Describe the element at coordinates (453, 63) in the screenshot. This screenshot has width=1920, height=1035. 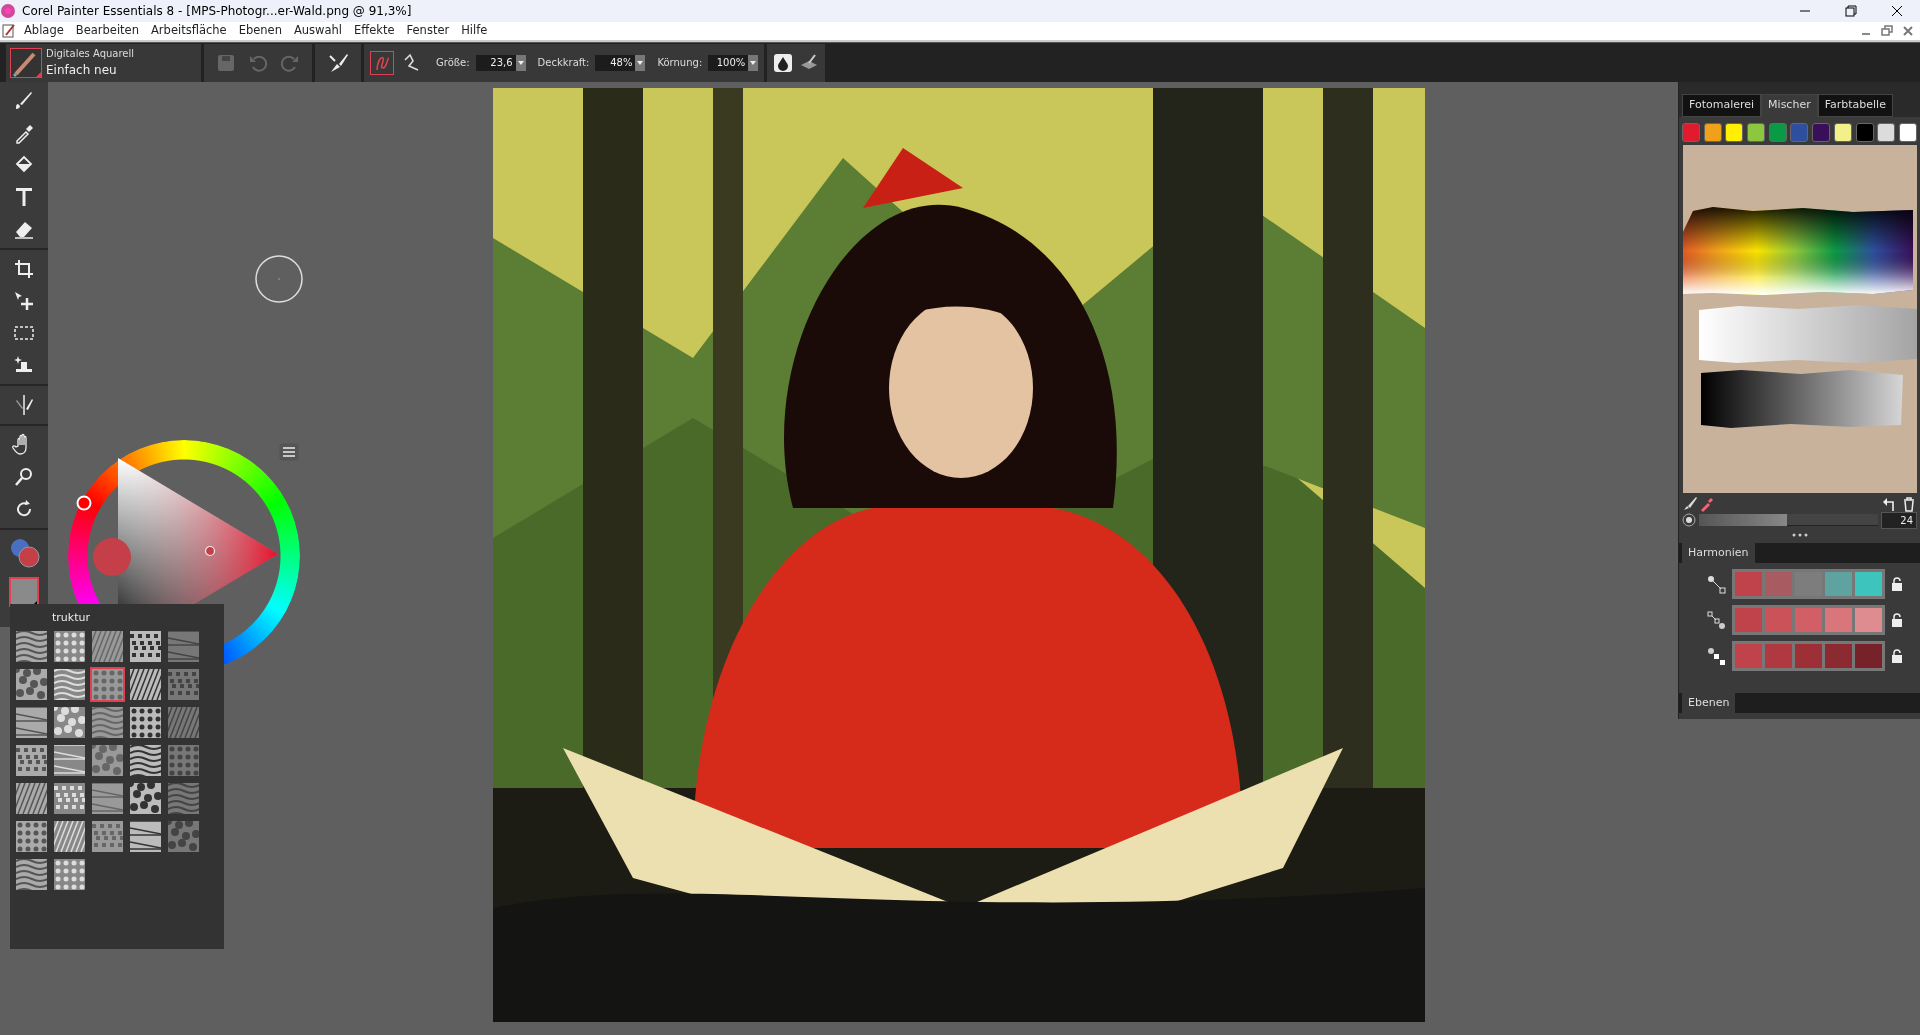
I see `property-label: Größe:` at that location.